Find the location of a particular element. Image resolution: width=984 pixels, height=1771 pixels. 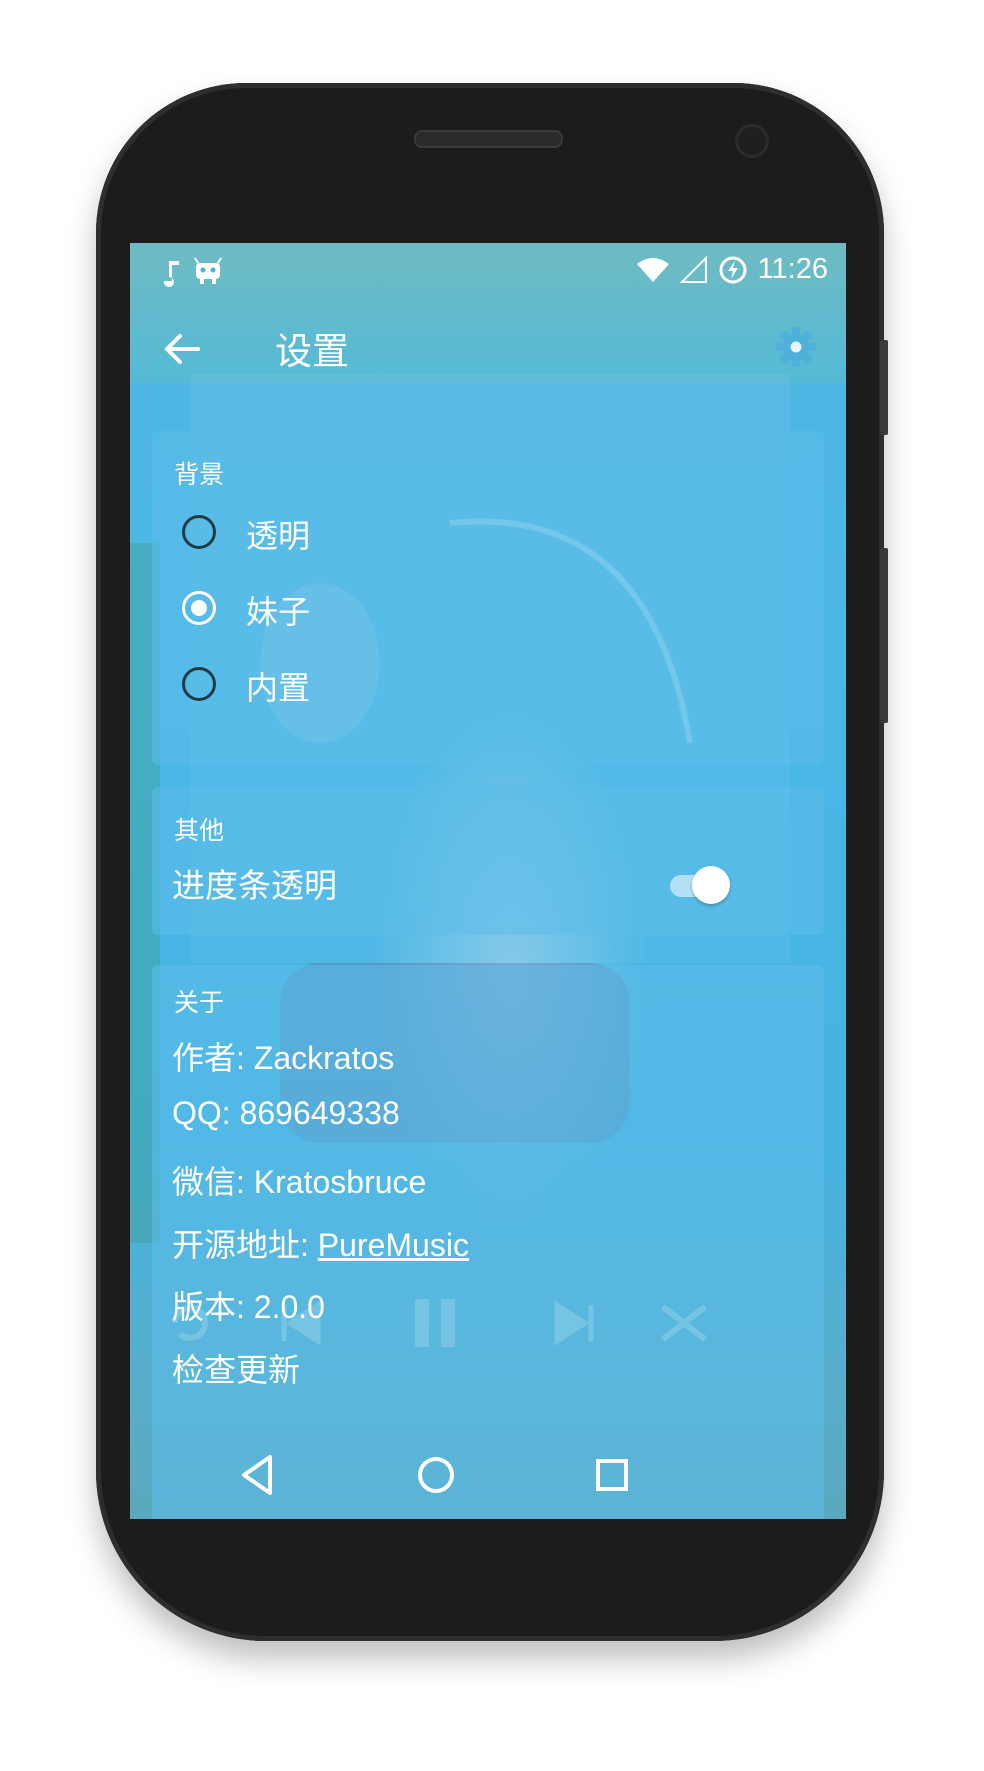

status-bar: 11:26 is located at coordinates (488, 271).